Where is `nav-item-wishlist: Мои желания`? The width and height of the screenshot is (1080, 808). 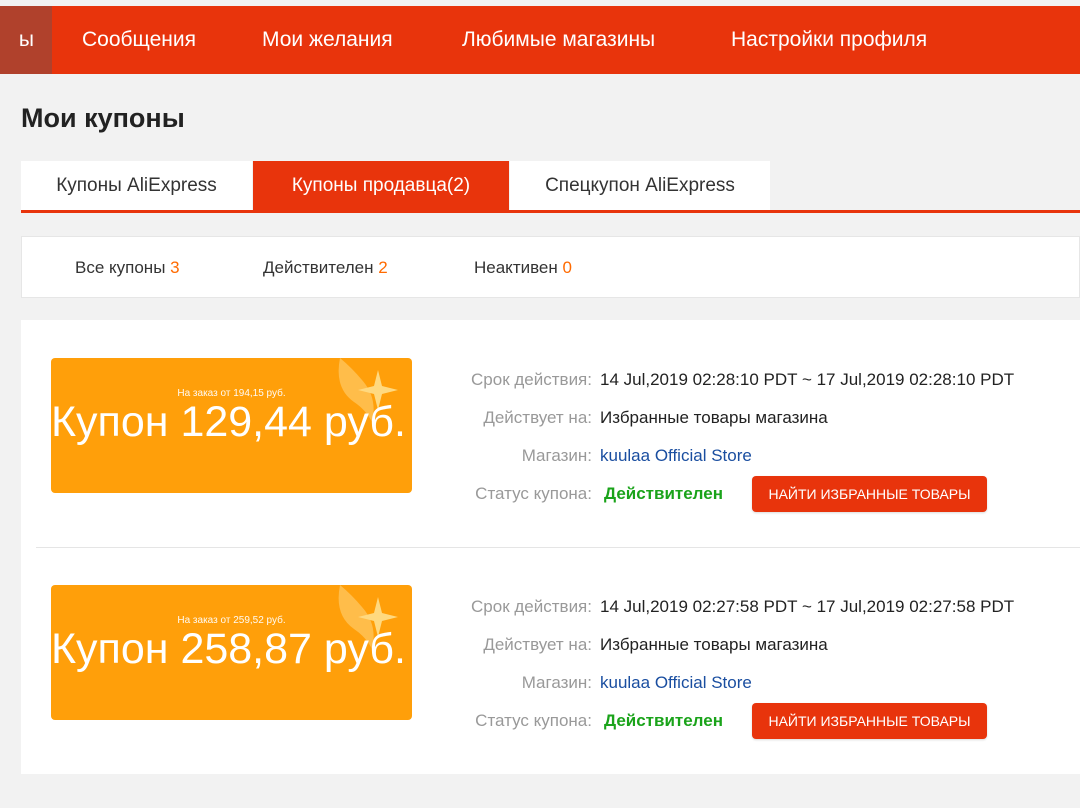 nav-item-wishlist: Мои желания is located at coordinates (327, 40).